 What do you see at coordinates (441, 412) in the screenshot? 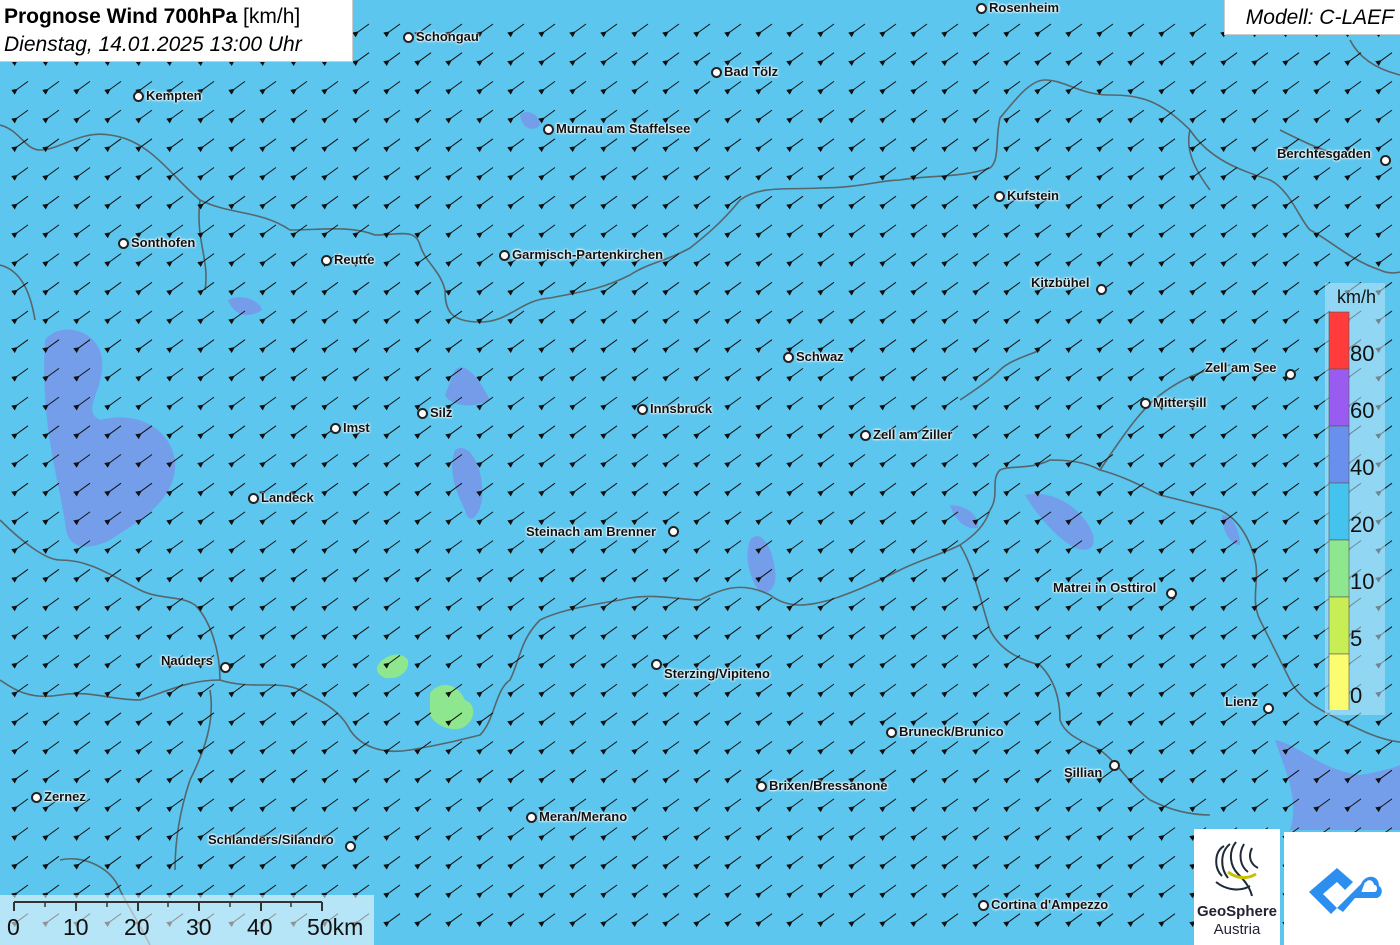
I see `place-label: Silz` at bounding box center [441, 412].